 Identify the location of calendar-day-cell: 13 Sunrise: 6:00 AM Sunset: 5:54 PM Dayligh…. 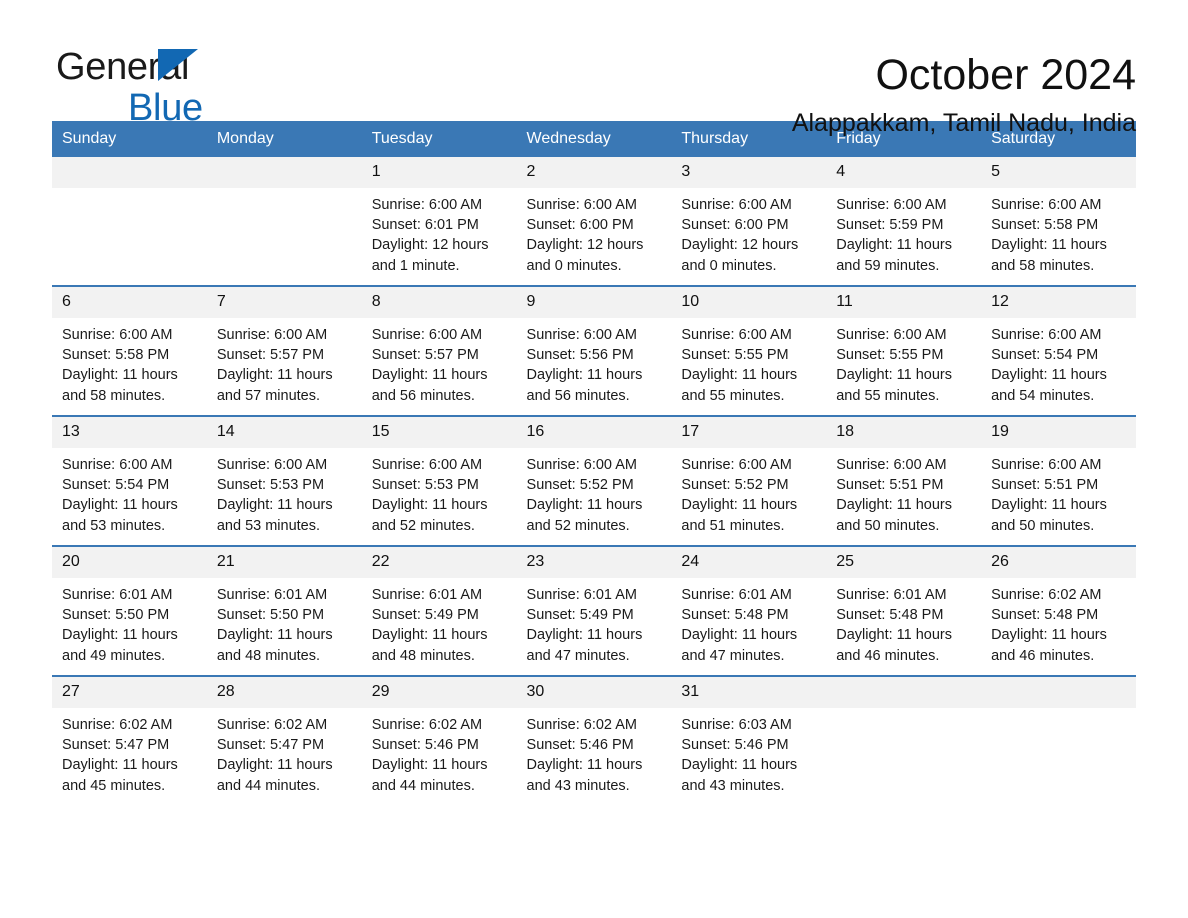
(129, 480).